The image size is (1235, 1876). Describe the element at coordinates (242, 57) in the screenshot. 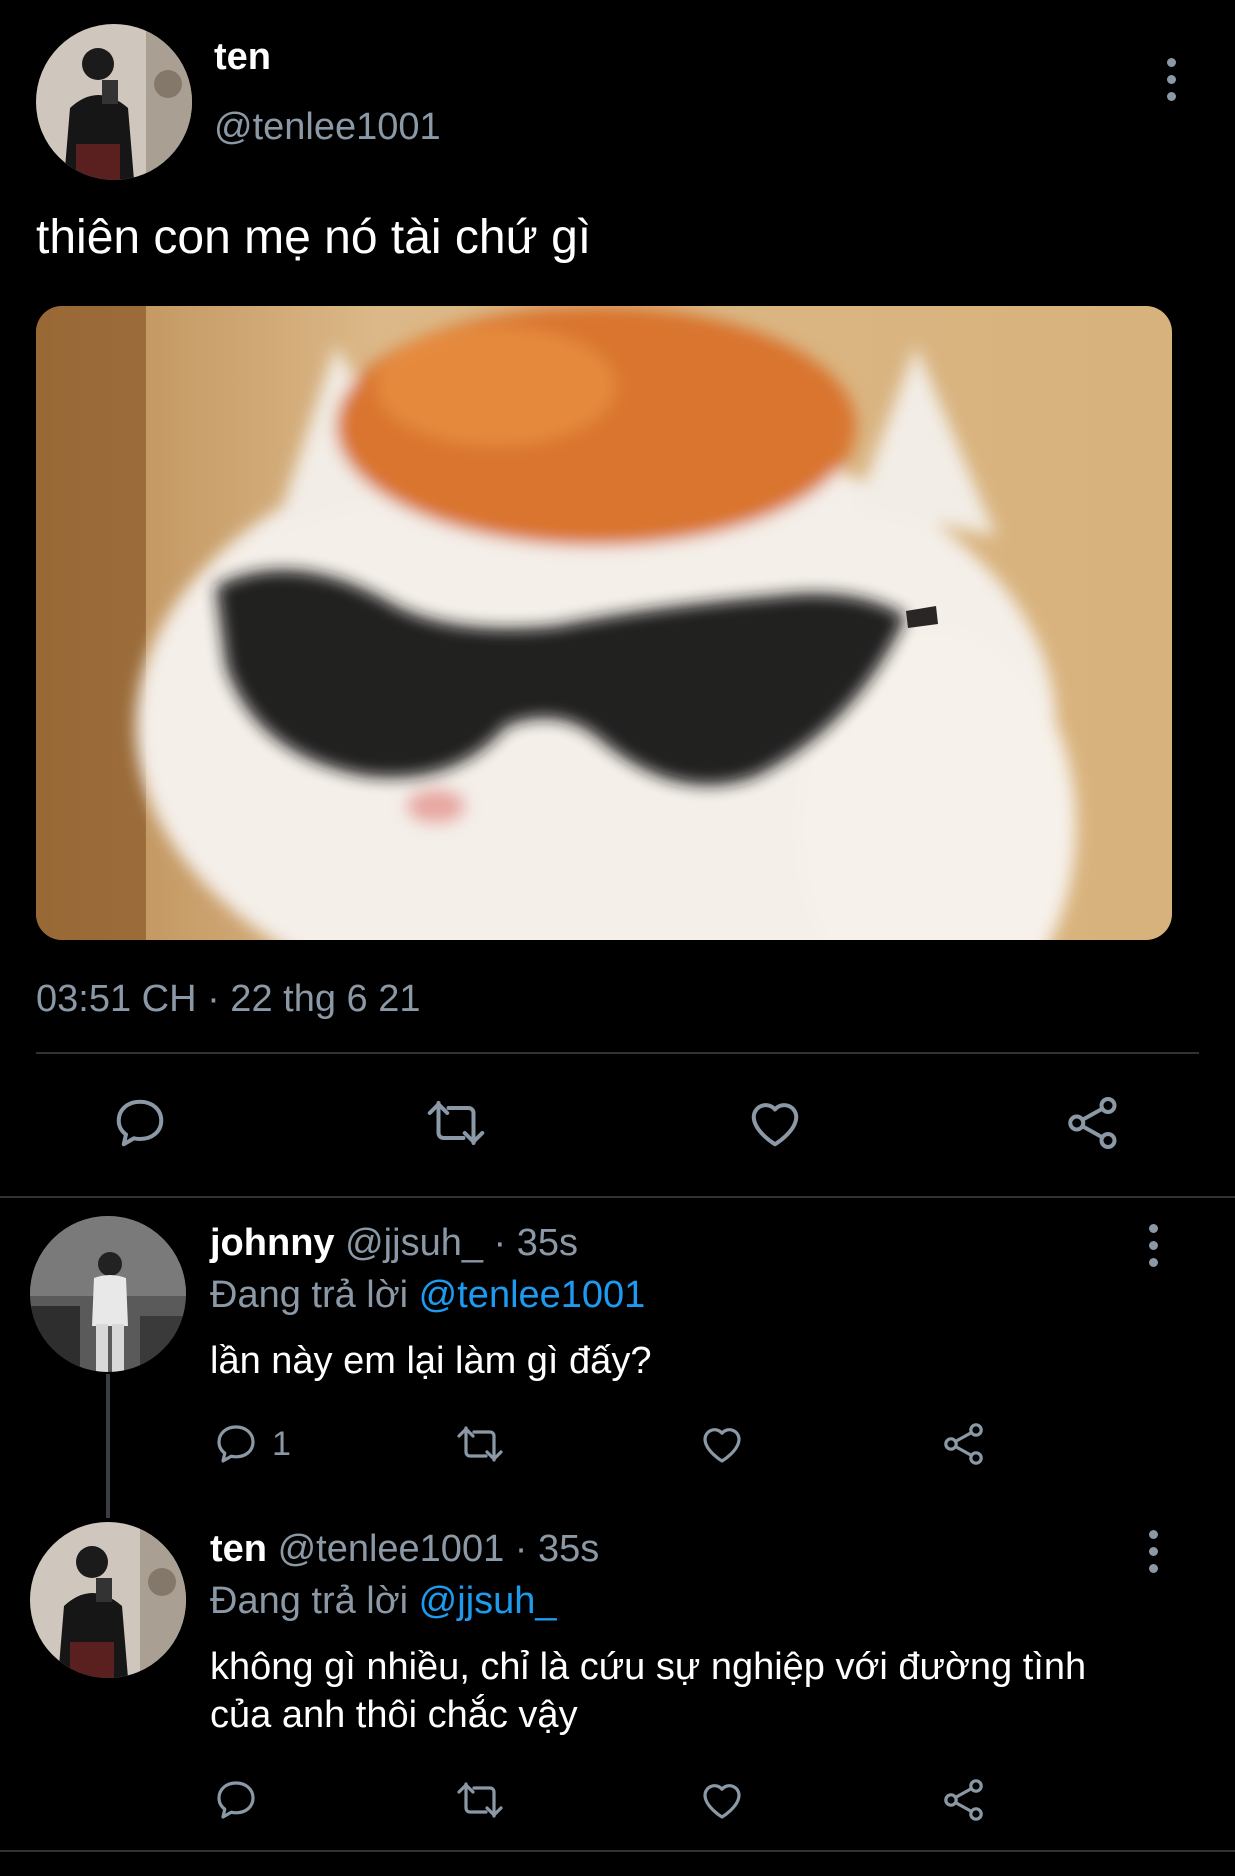

I see `main-author-name: ten` at that location.